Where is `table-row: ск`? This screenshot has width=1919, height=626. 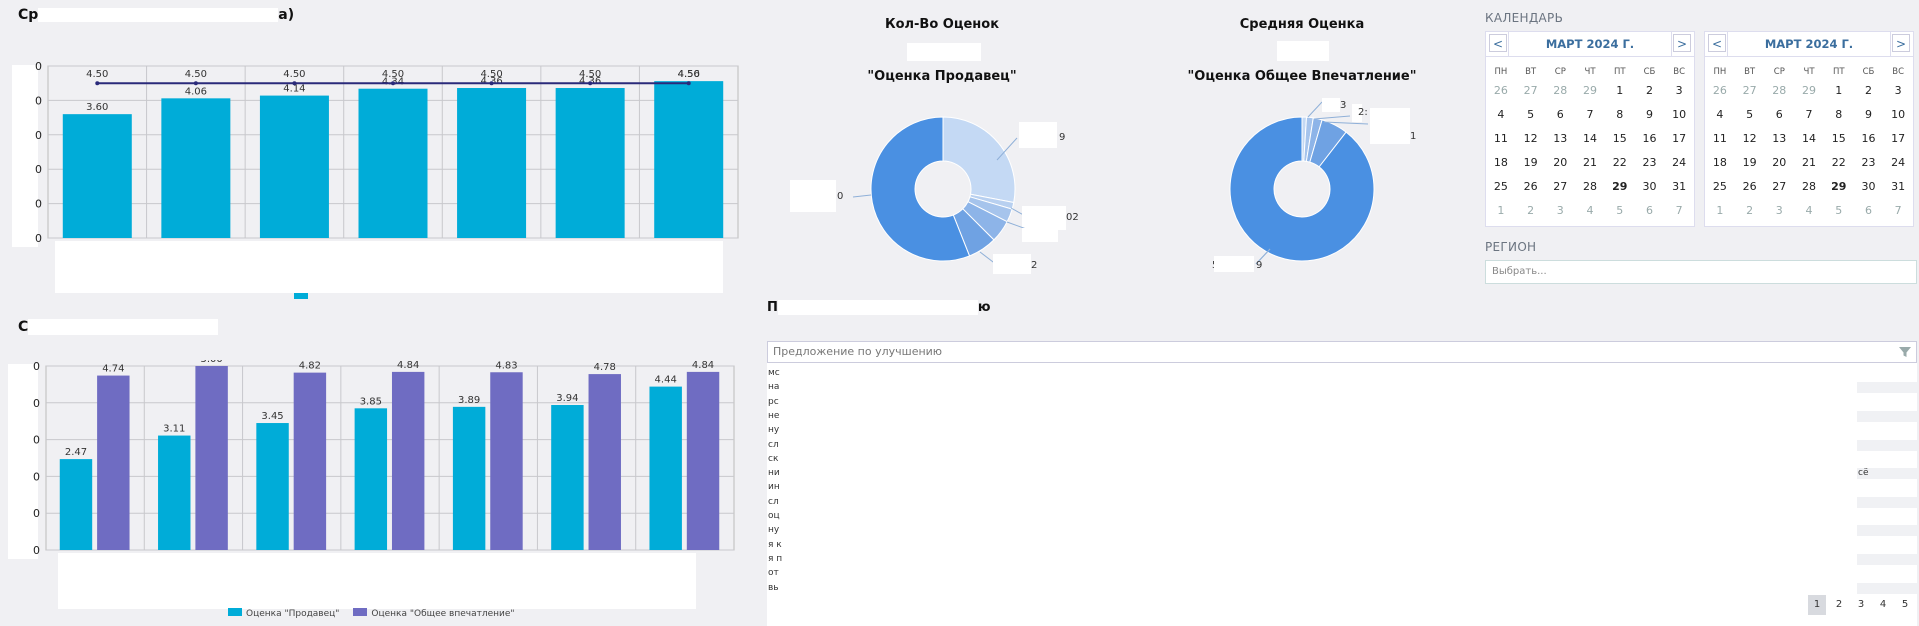 table-row: ск is located at coordinates (1342, 459).